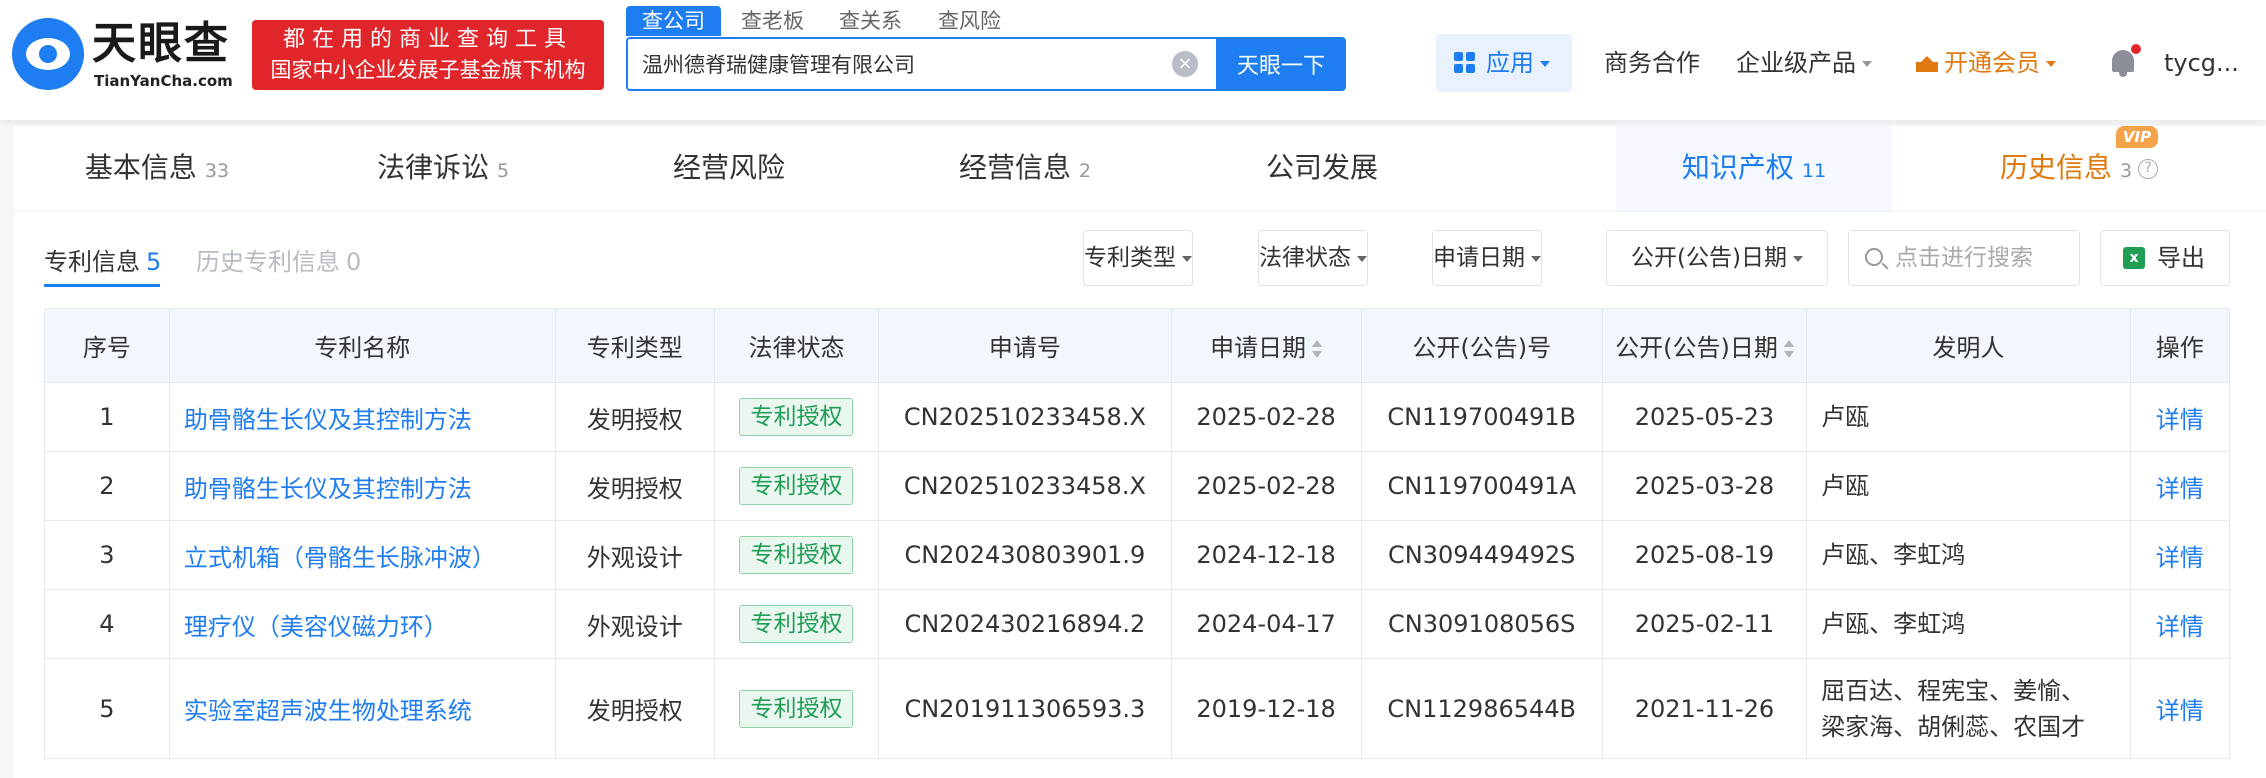 The image size is (2266, 778). Describe the element at coordinates (2125, 61) in the screenshot. I see `bell-icon` at that location.